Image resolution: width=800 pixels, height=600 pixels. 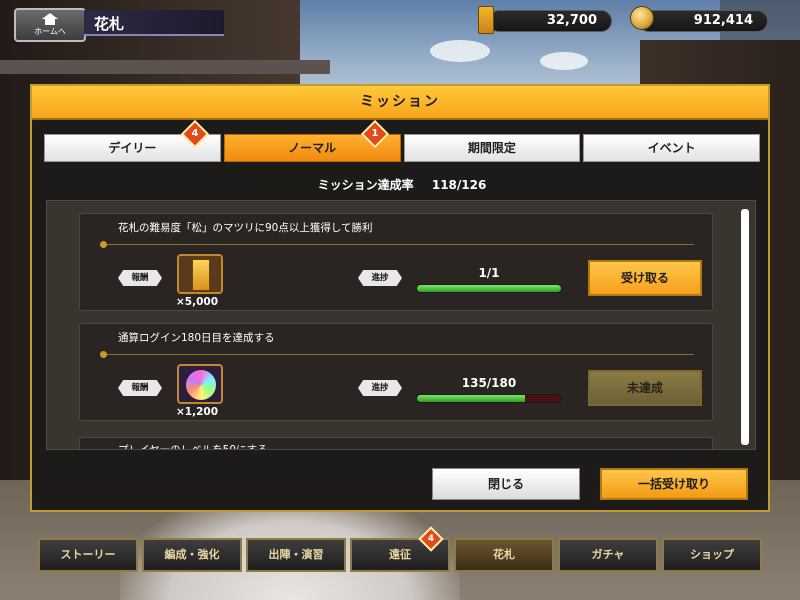 I want to click on tab-label: デイリー, so click(x=132, y=148).